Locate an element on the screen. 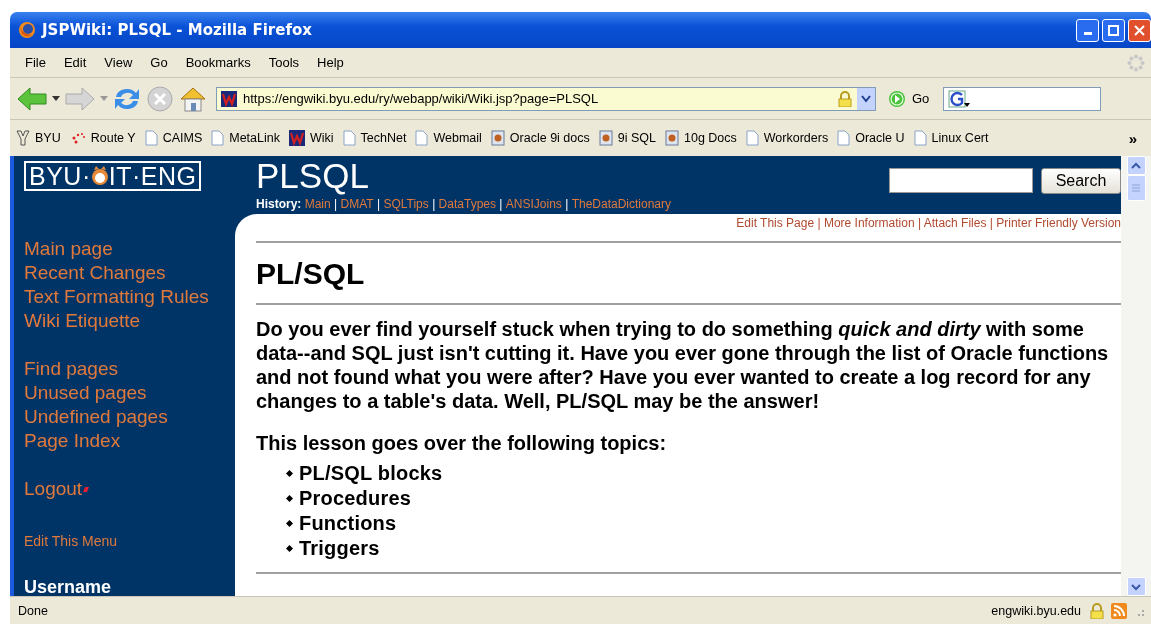 The image size is (1151, 626). maximize-button is located at coordinates (1113, 30).